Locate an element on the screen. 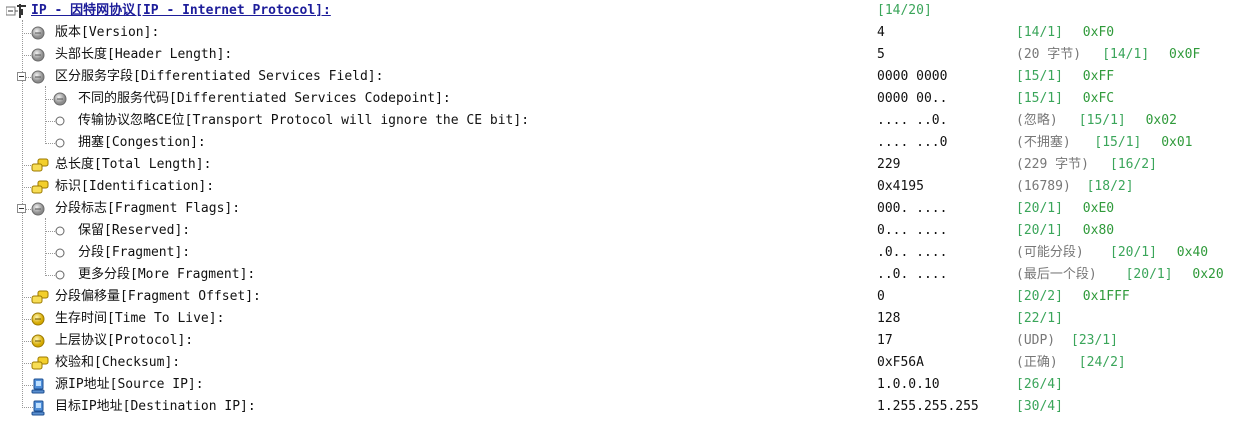 Image resolution: width=1249 pixels, height=424 pixels. tree-row: 上层协议[Protocol]: 17 (UDP) [23/1] is located at coordinates (624, 341).